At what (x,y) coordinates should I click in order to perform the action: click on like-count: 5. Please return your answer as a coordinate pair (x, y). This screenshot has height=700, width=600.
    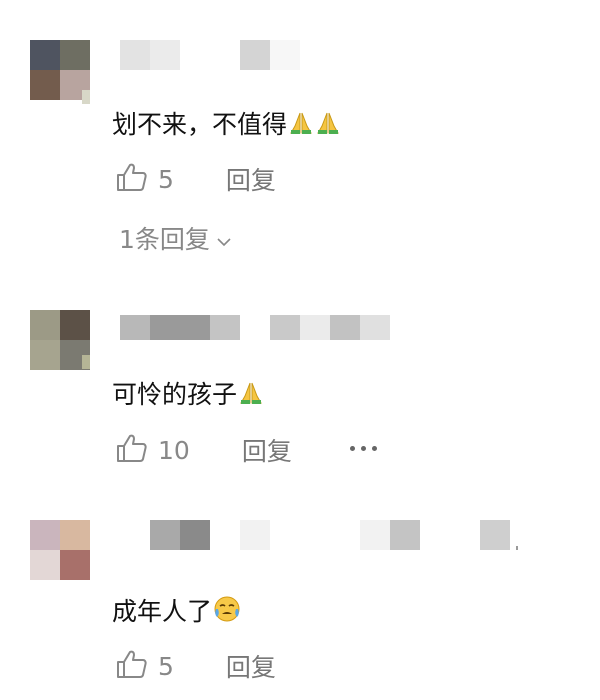
    Looking at the image, I should click on (166, 666).